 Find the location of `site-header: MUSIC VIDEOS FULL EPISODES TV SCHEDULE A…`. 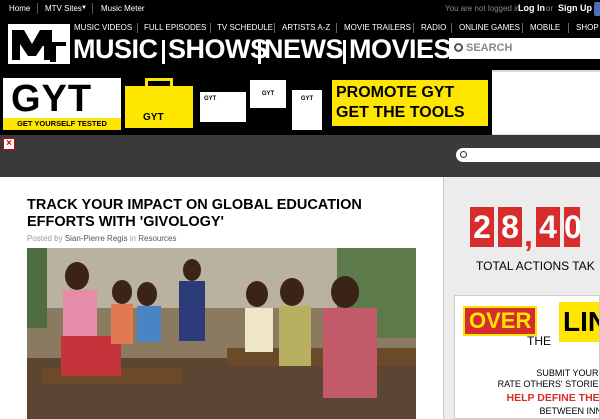

site-header: MUSIC VIDEOS FULL EPISODES TV SCHEDULE A… is located at coordinates (300, 44).